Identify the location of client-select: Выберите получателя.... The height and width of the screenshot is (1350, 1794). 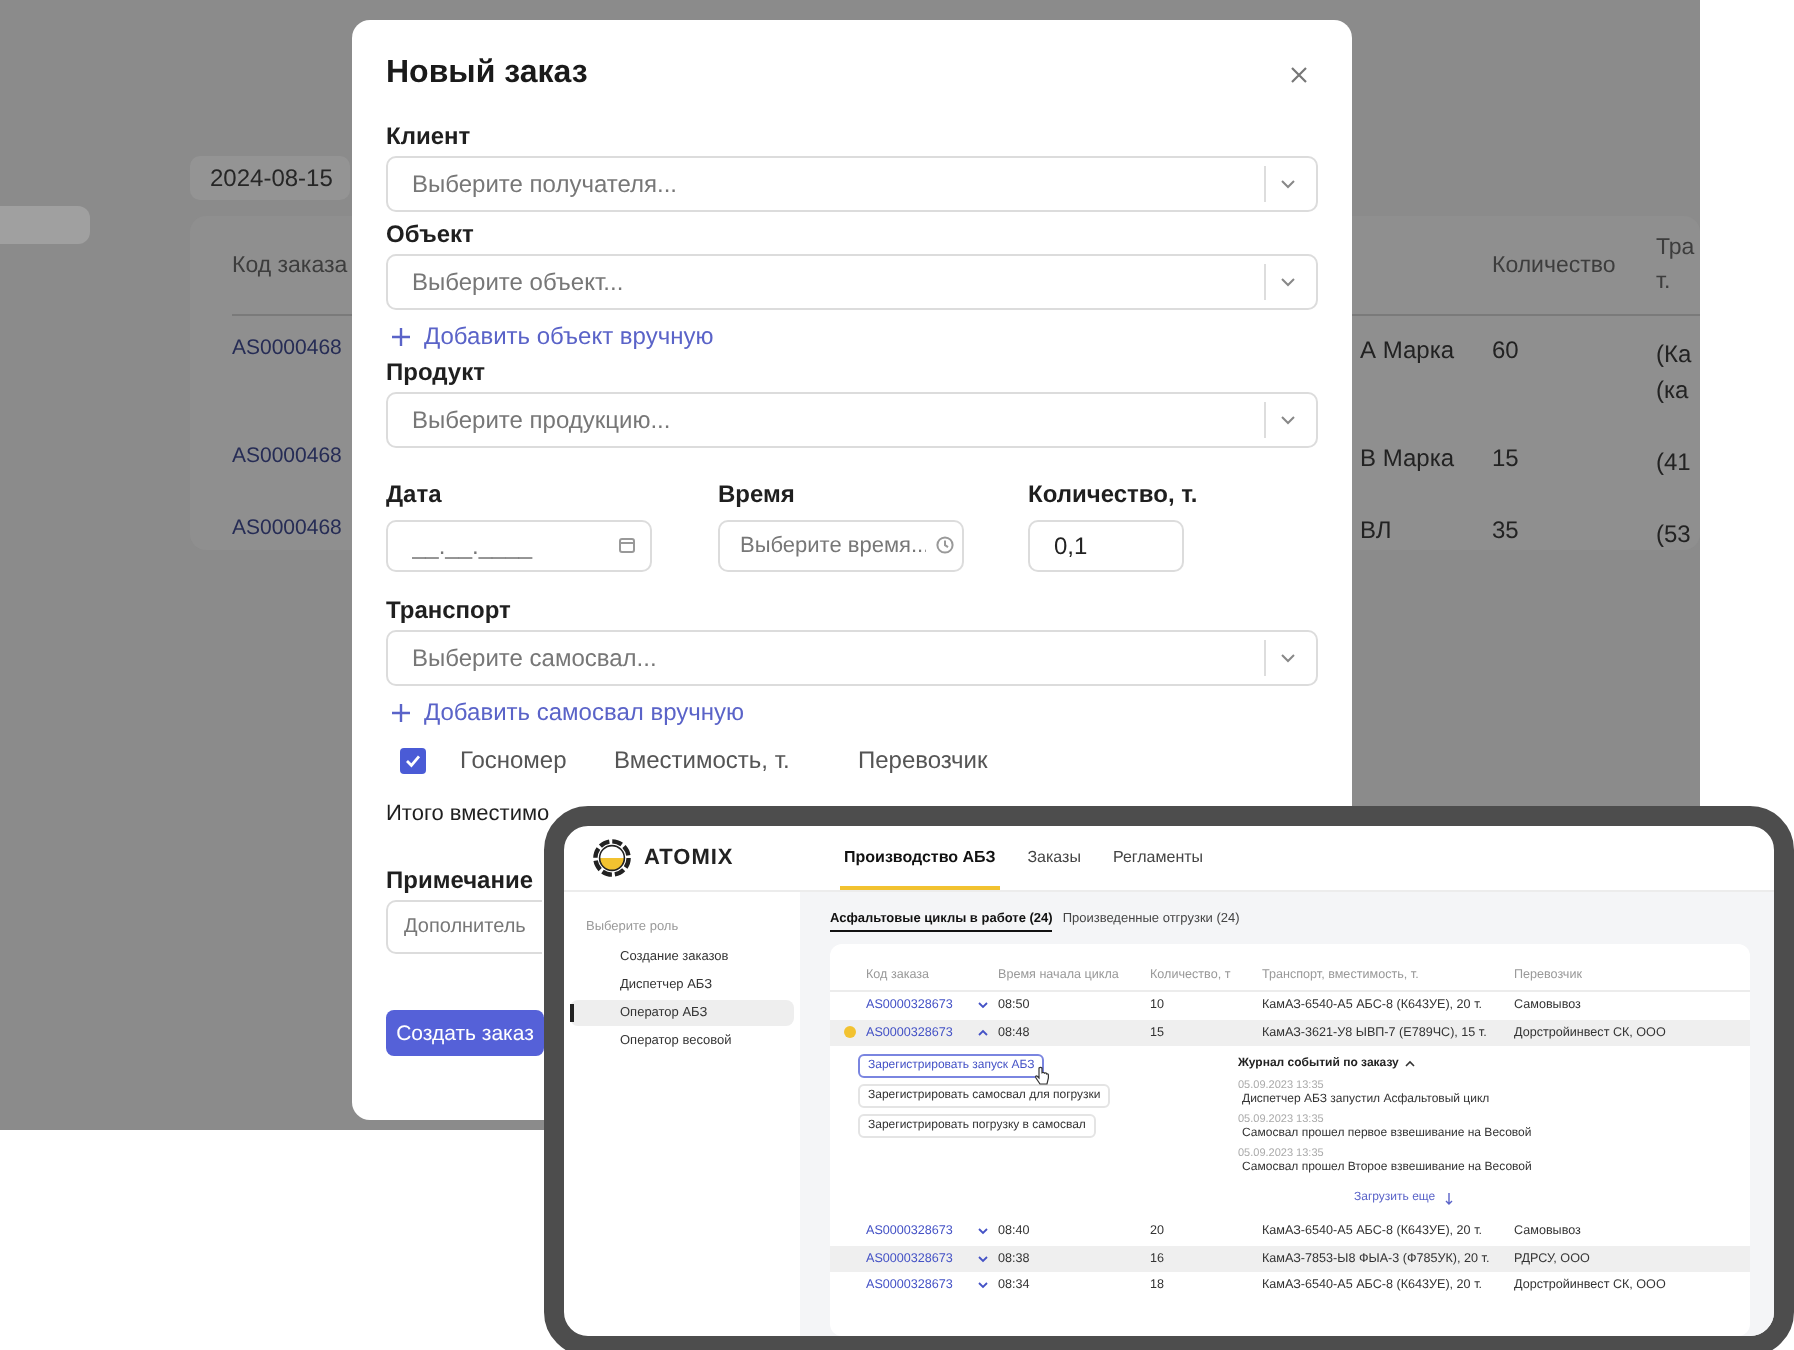
(852, 184).